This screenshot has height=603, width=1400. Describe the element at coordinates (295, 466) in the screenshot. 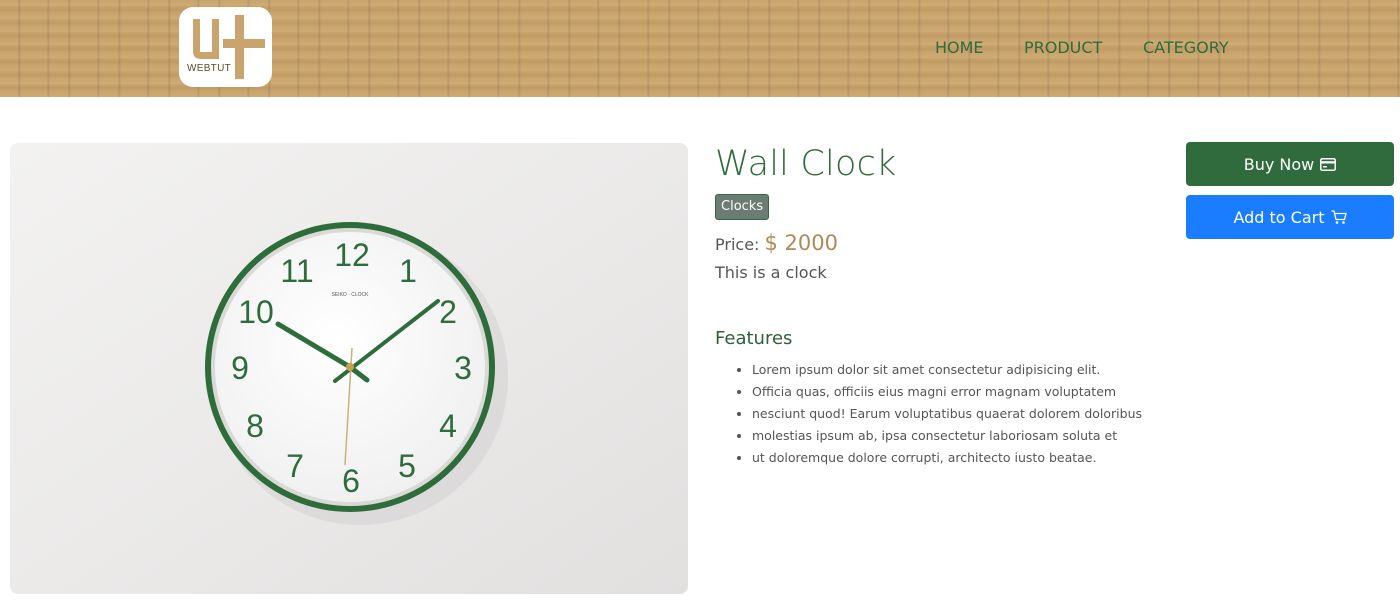

I see `clock-number: 7` at that location.